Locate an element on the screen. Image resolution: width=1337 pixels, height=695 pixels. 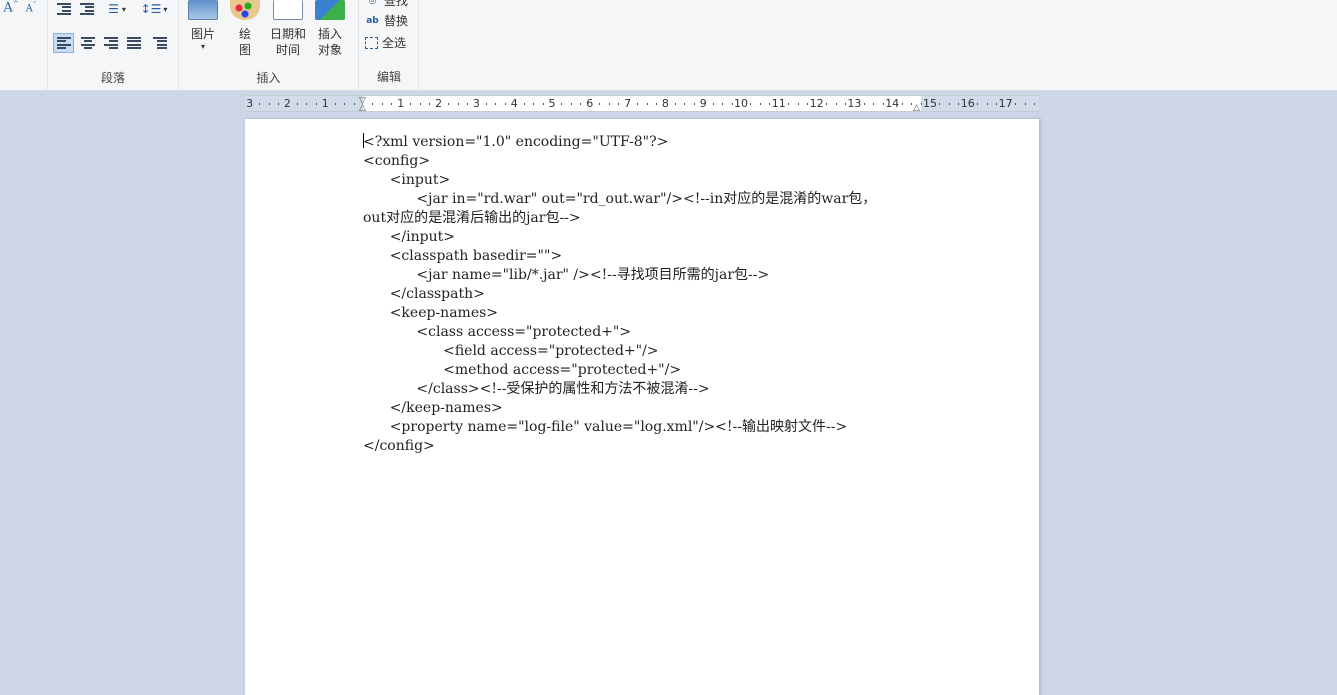
right-indent-marker: △ is located at coordinates (916, 107).